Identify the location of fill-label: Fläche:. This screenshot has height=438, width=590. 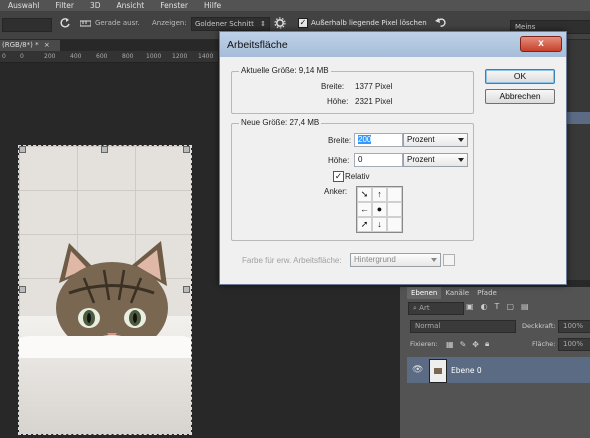
(544, 344).